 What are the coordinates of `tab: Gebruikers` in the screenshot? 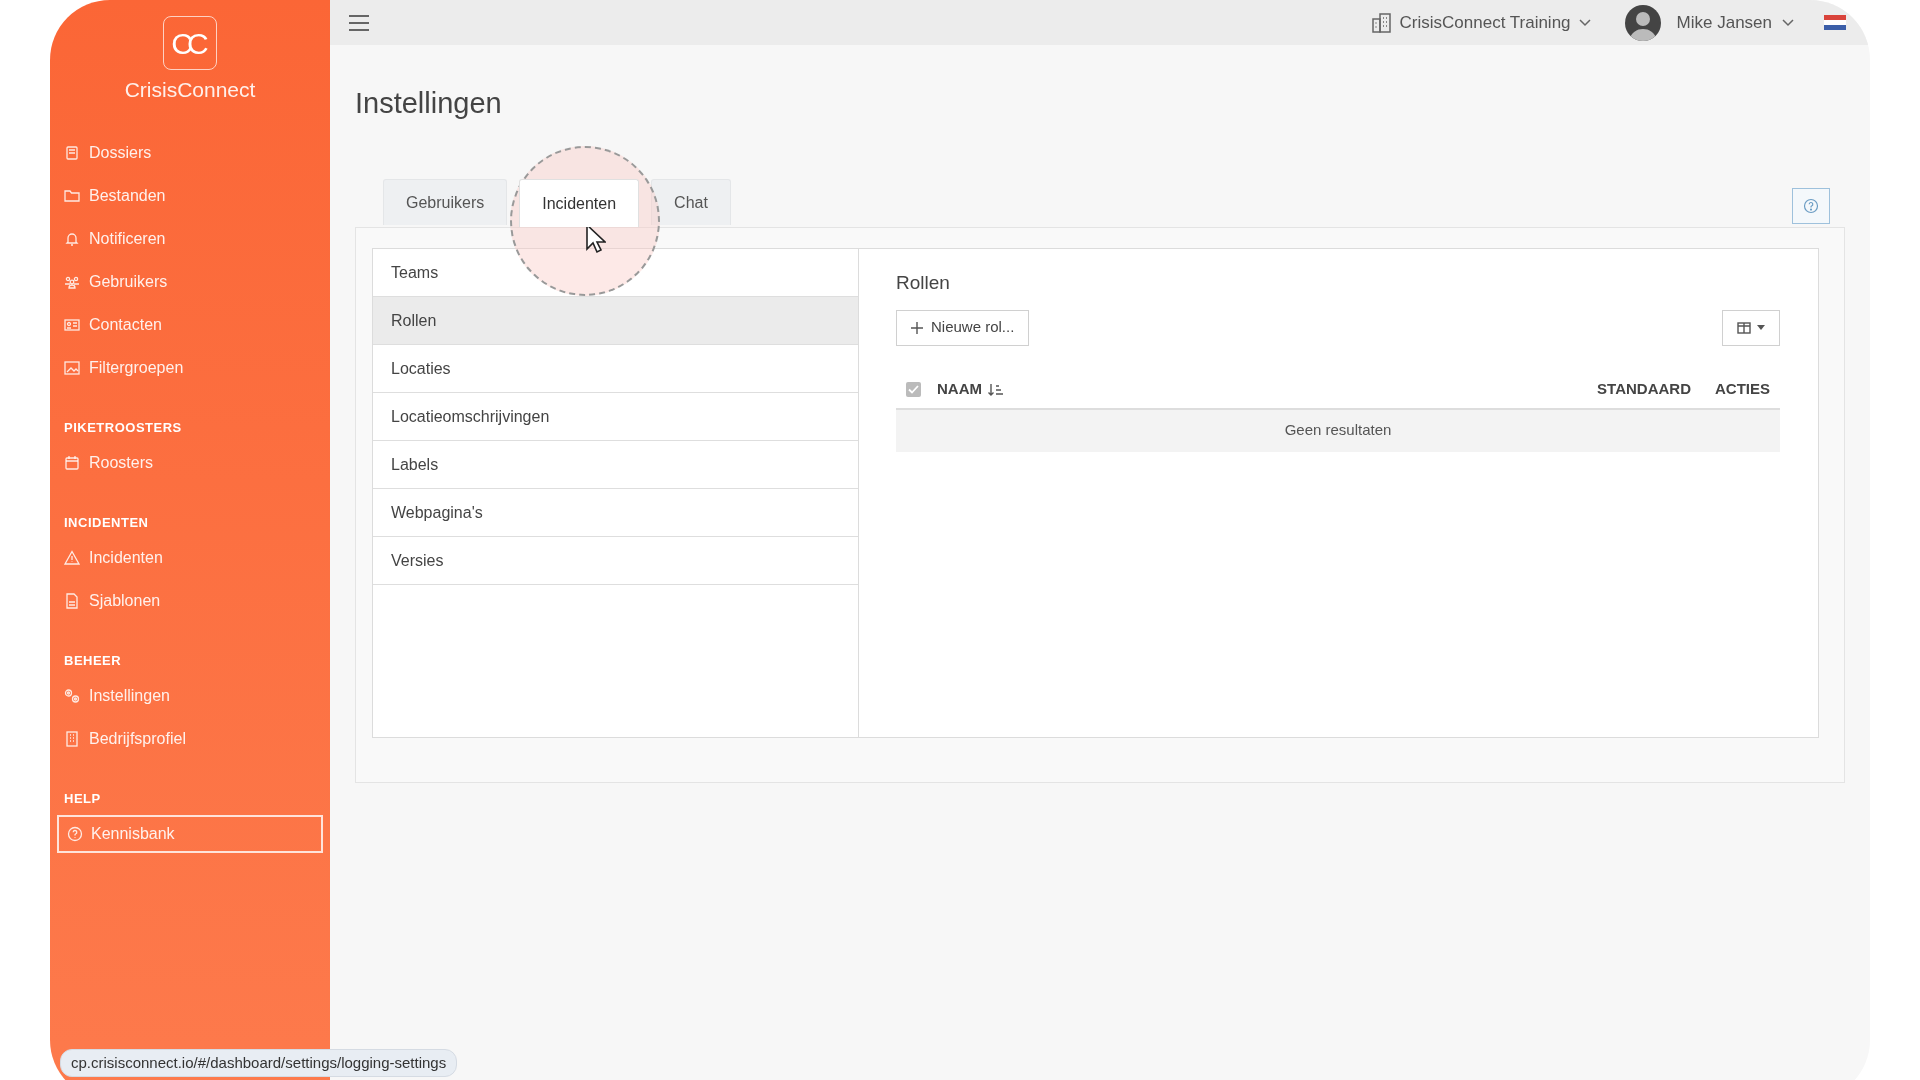 It's located at (445, 202).